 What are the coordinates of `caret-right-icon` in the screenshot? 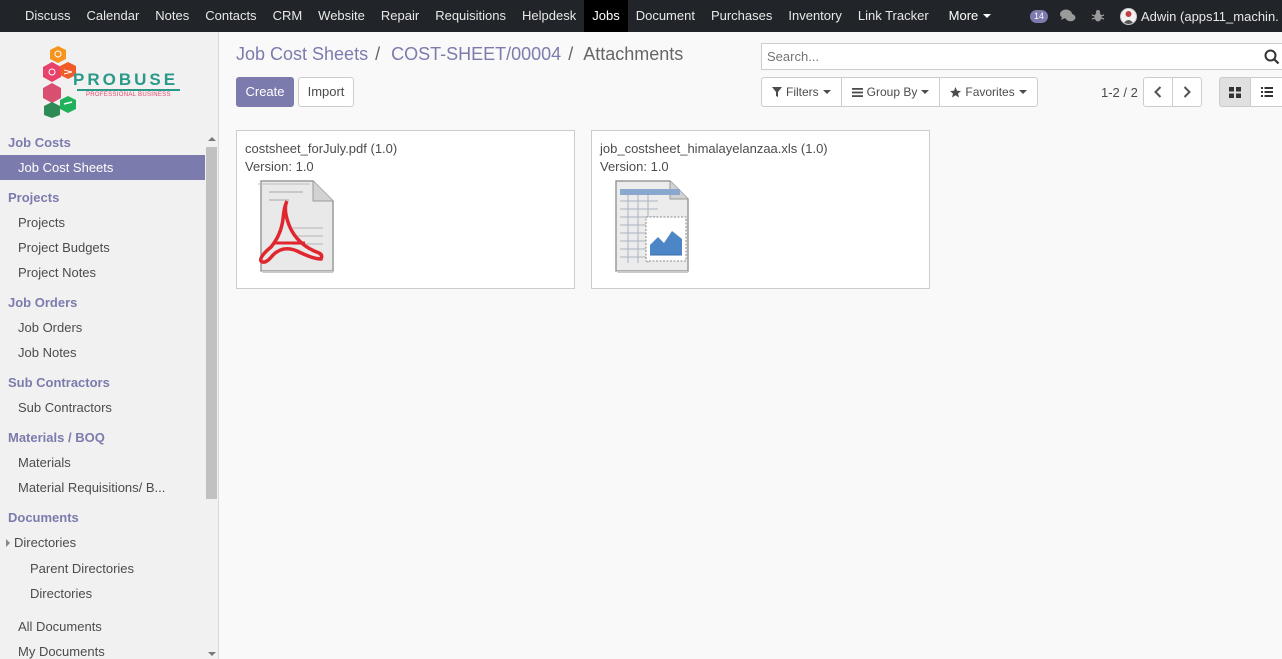 It's located at (8, 542).